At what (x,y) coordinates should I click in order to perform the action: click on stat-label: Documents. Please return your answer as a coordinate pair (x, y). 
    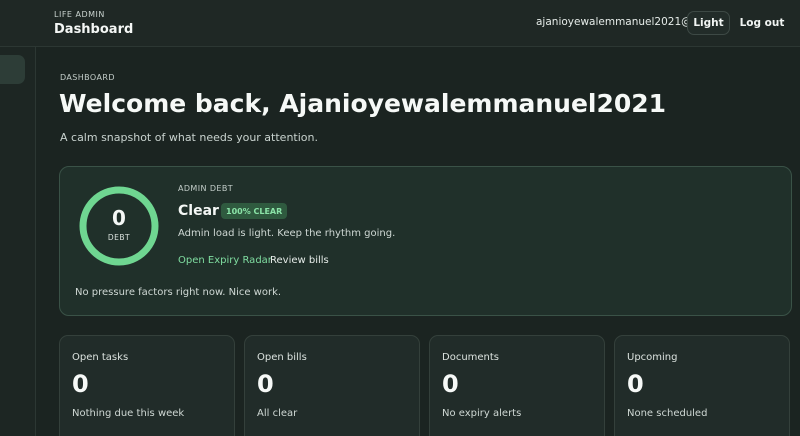
    Looking at the image, I should click on (471, 357).